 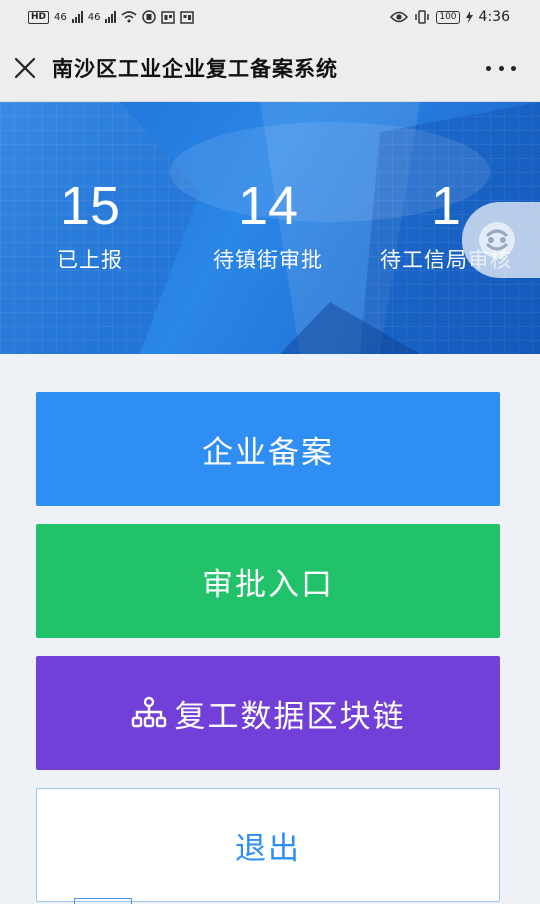 I want to click on network-label-2: 46, so click(x=94, y=17).